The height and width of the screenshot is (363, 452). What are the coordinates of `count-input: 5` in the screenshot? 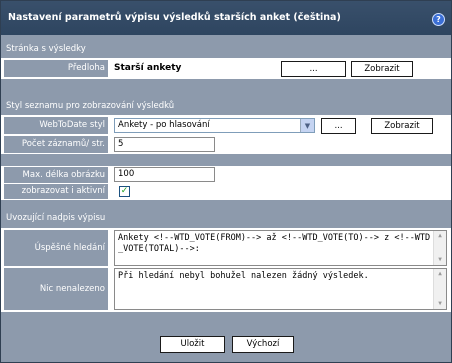 It's located at (164, 144).